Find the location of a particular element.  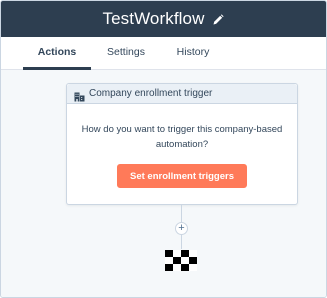

trigger-card-title: Company enrollment trigger is located at coordinates (151, 93).